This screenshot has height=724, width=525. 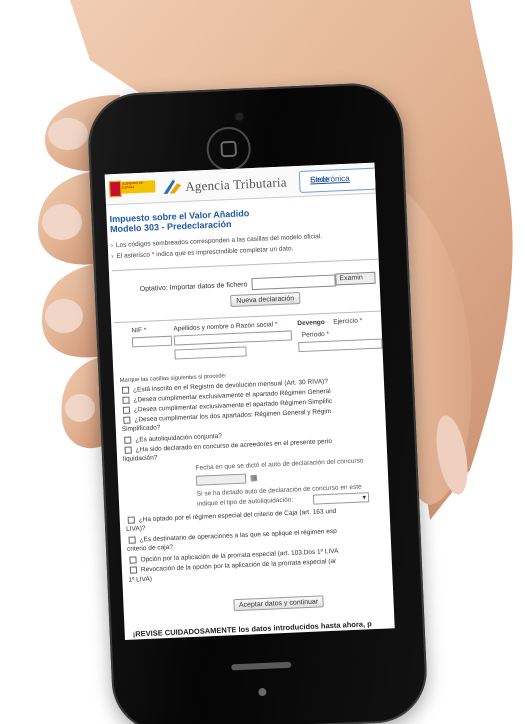 What do you see at coordinates (278, 603) in the screenshot?
I see `accept-data-button: Aceptar datos y continuar` at bounding box center [278, 603].